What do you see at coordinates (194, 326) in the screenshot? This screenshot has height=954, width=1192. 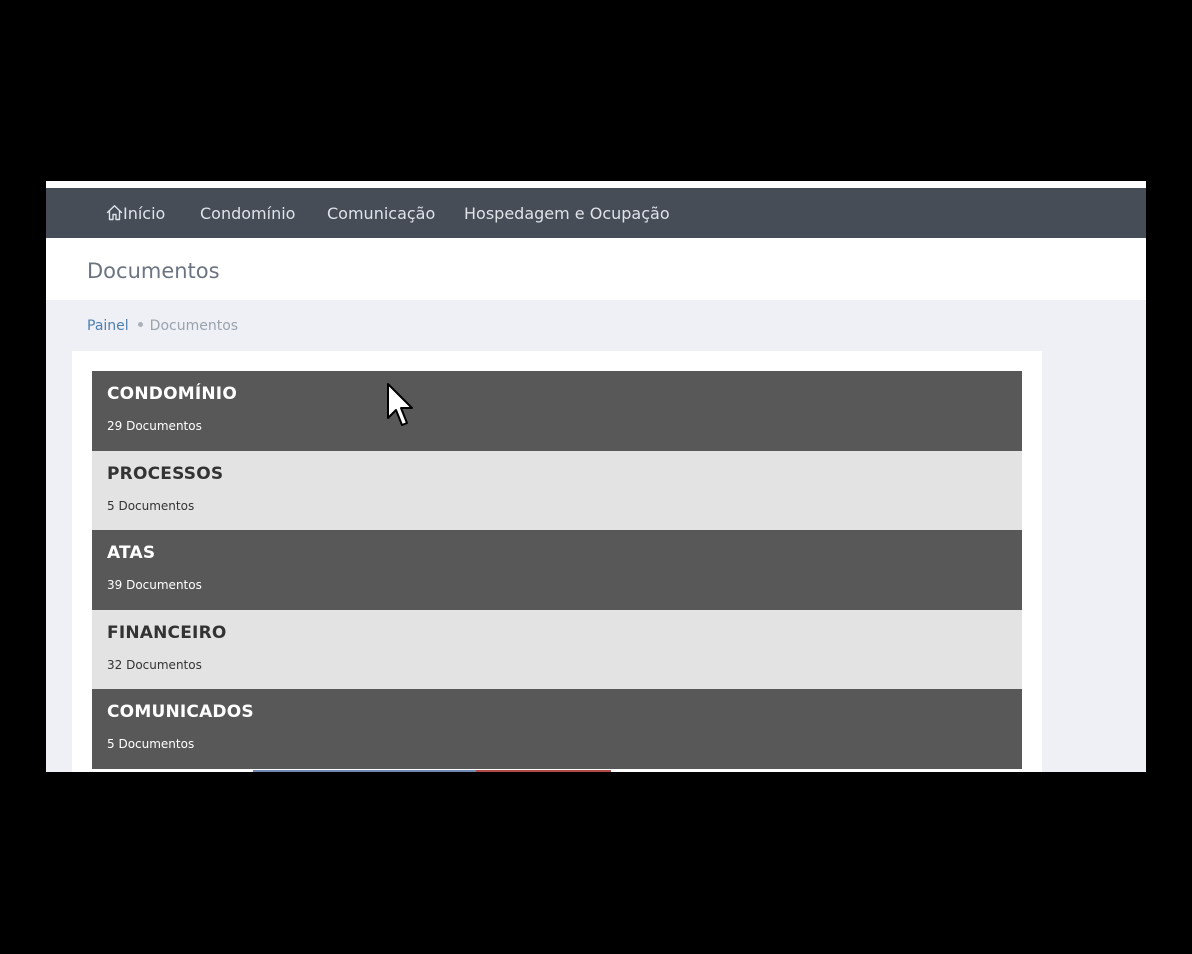 I see `breadcrumb-current: Documentos` at bounding box center [194, 326].